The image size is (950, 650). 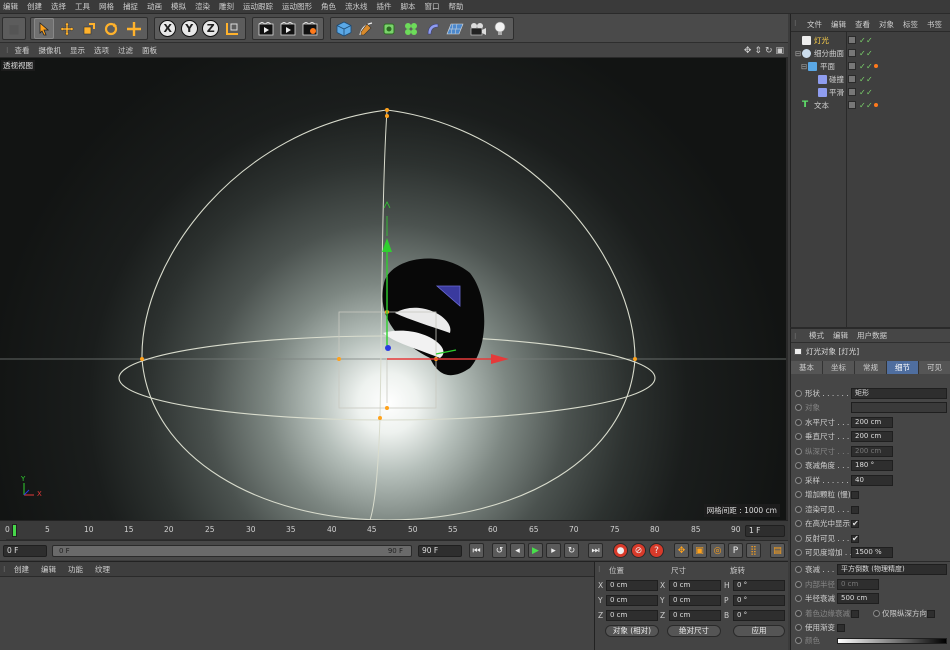 What do you see at coordinates (899, 393) in the screenshot?
I see `shape-select: 矩形` at bounding box center [899, 393].